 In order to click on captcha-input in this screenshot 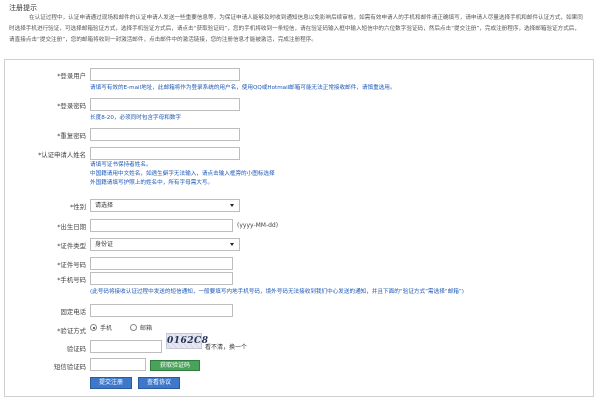, I will do `click(126, 346)`.